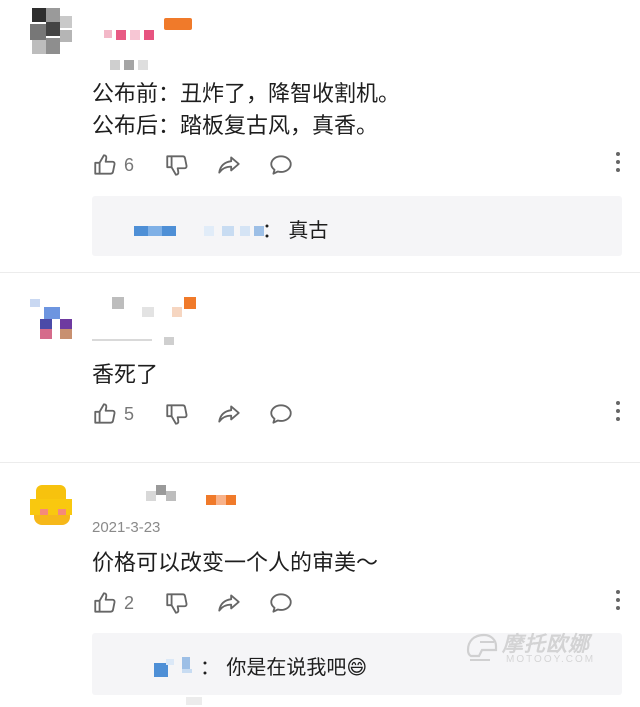  I want to click on comment-actions: 6, so click(357, 165).